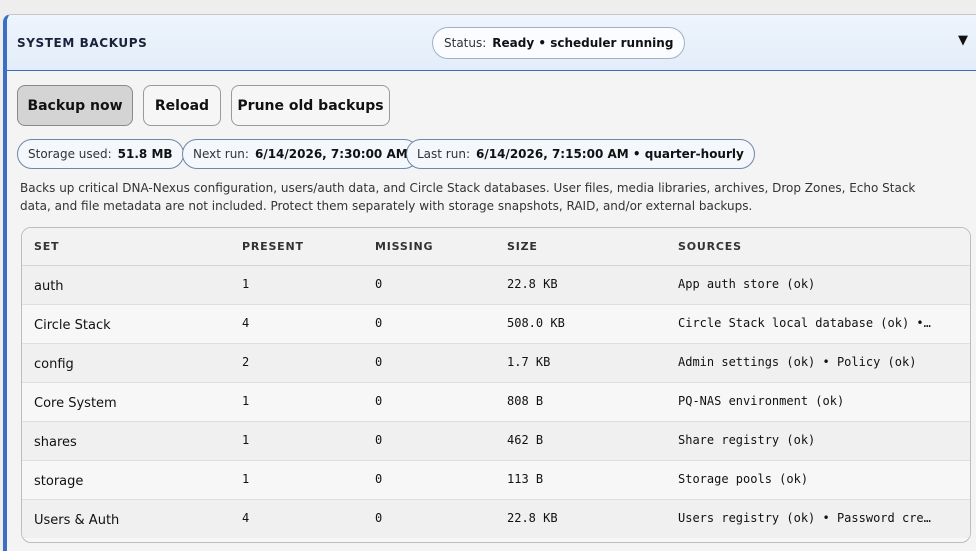 The width and height of the screenshot is (976, 551). Describe the element at coordinates (126, 402) in the screenshot. I see `cell-set: Core System` at that location.